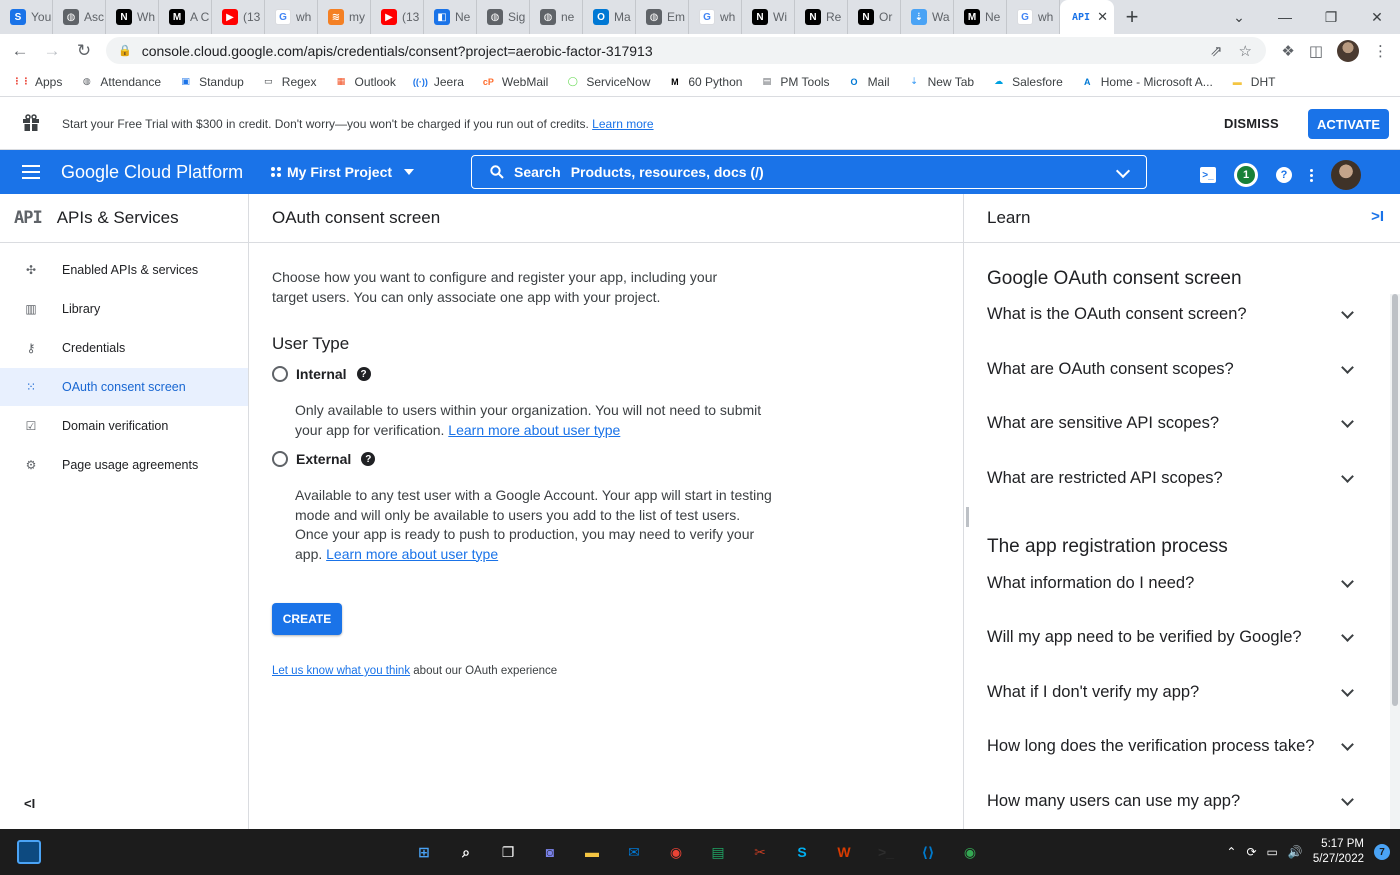 This screenshot has width=1400, height=875. What do you see at coordinates (1027, 81) in the screenshot?
I see `bookmark-item: ☁ Salesfore` at bounding box center [1027, 81].